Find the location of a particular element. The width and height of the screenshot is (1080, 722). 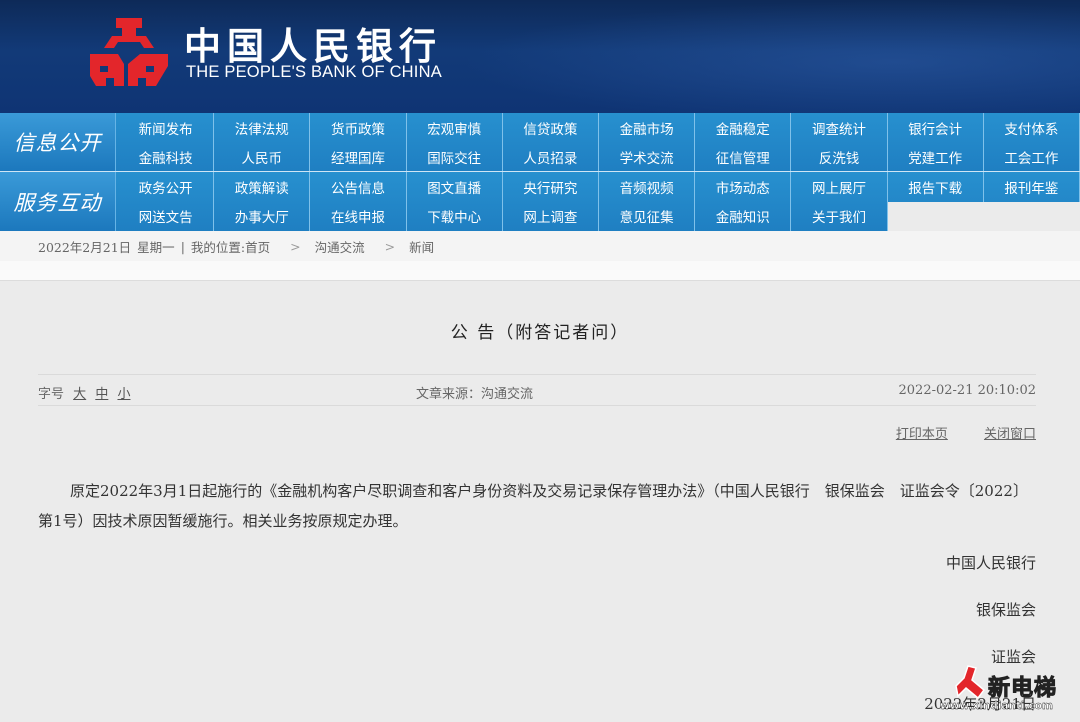

font-size-label: 字号 is located at coordinates (51, 394).